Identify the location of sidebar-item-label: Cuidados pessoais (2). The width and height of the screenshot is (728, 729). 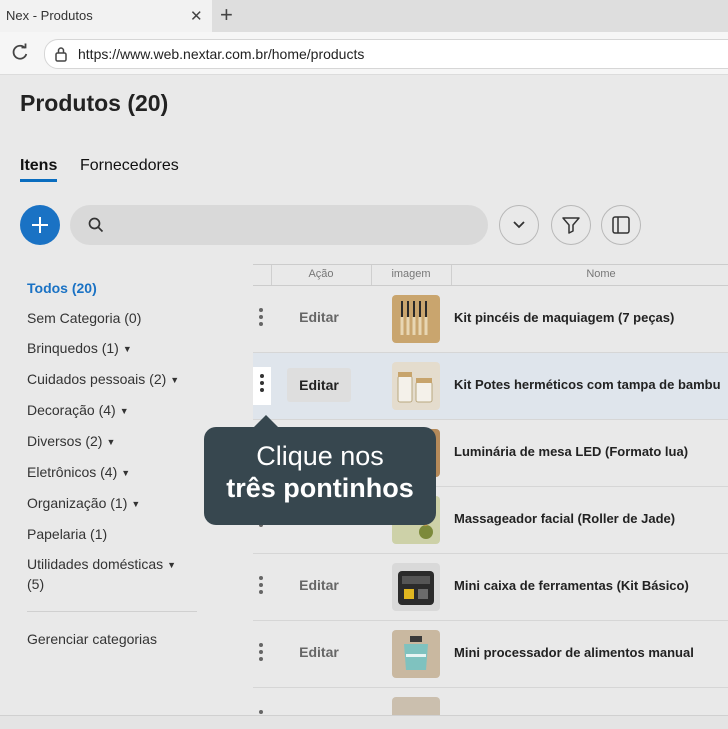
(97, 379).